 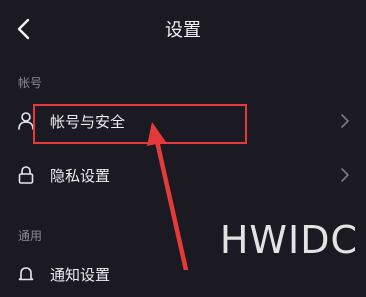 I want to click on lock-icon, so click(x=26, y=175).